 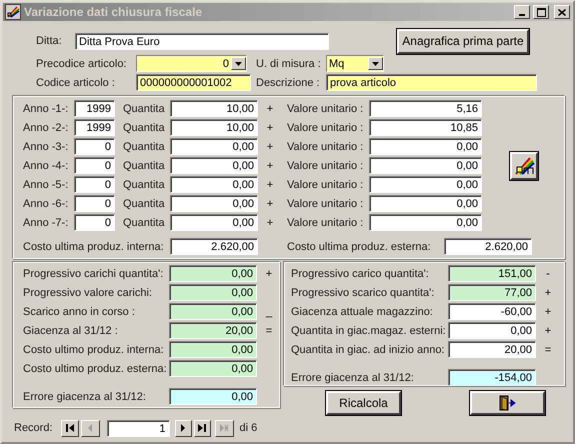 I want to click on maximize-icon, so click(x=541, y=12).